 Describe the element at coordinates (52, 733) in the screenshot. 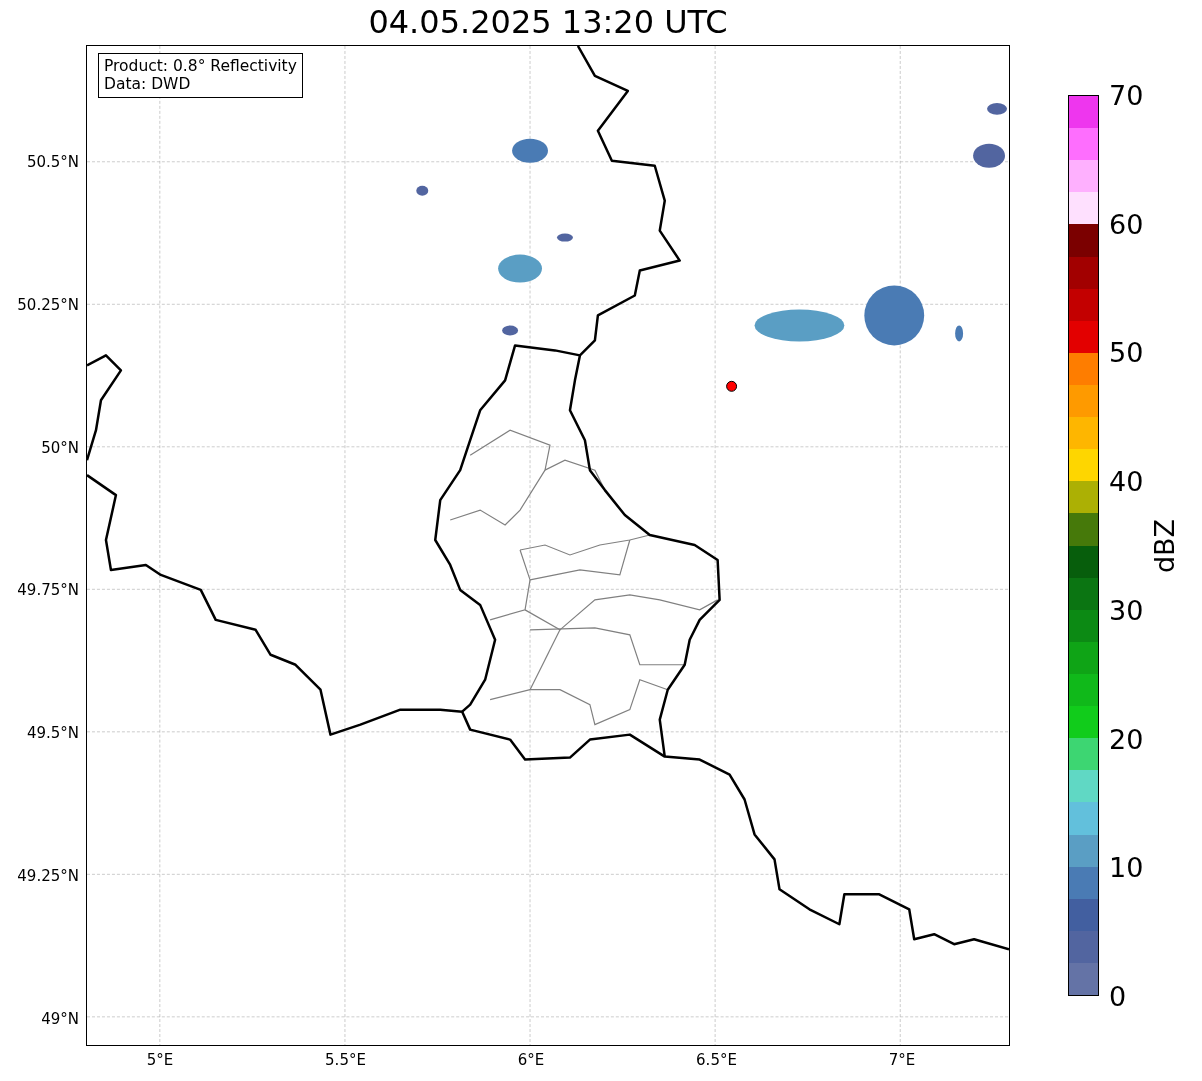

I see `latitude-label: 49.5°N` at that location.